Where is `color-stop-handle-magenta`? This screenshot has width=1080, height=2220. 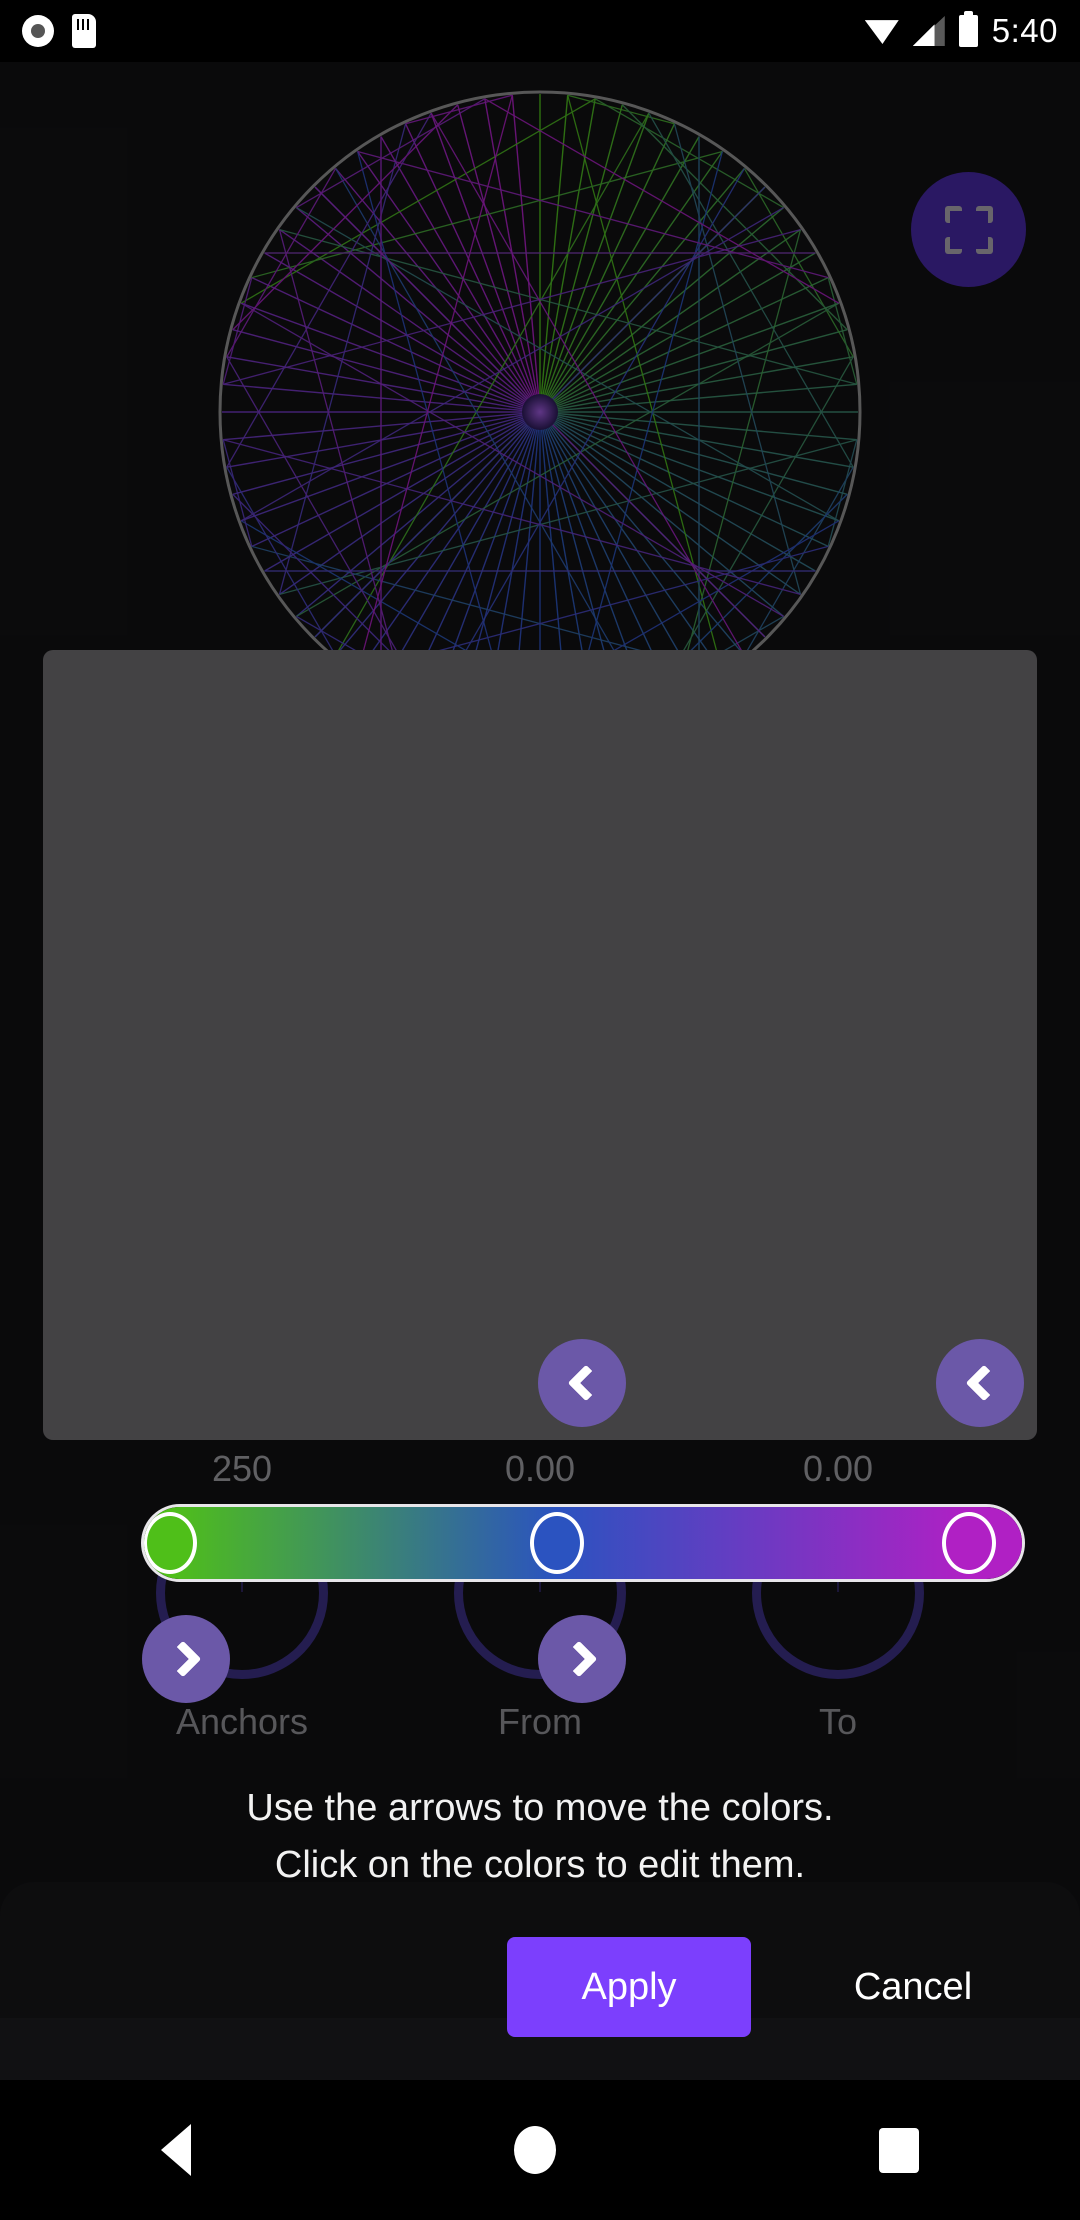
color-stop-handle-magenta is located at coordinates (969, 1543).